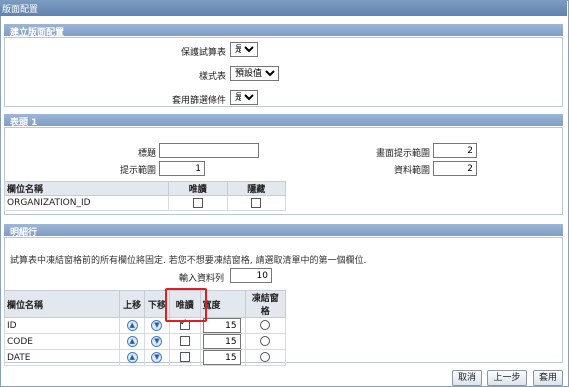 This screenshot has height=387, width=569. What do you see at coordinates (186, 305) in the screenshot?
I see `readonly-highlight-box` at bounding box center [186, 305].